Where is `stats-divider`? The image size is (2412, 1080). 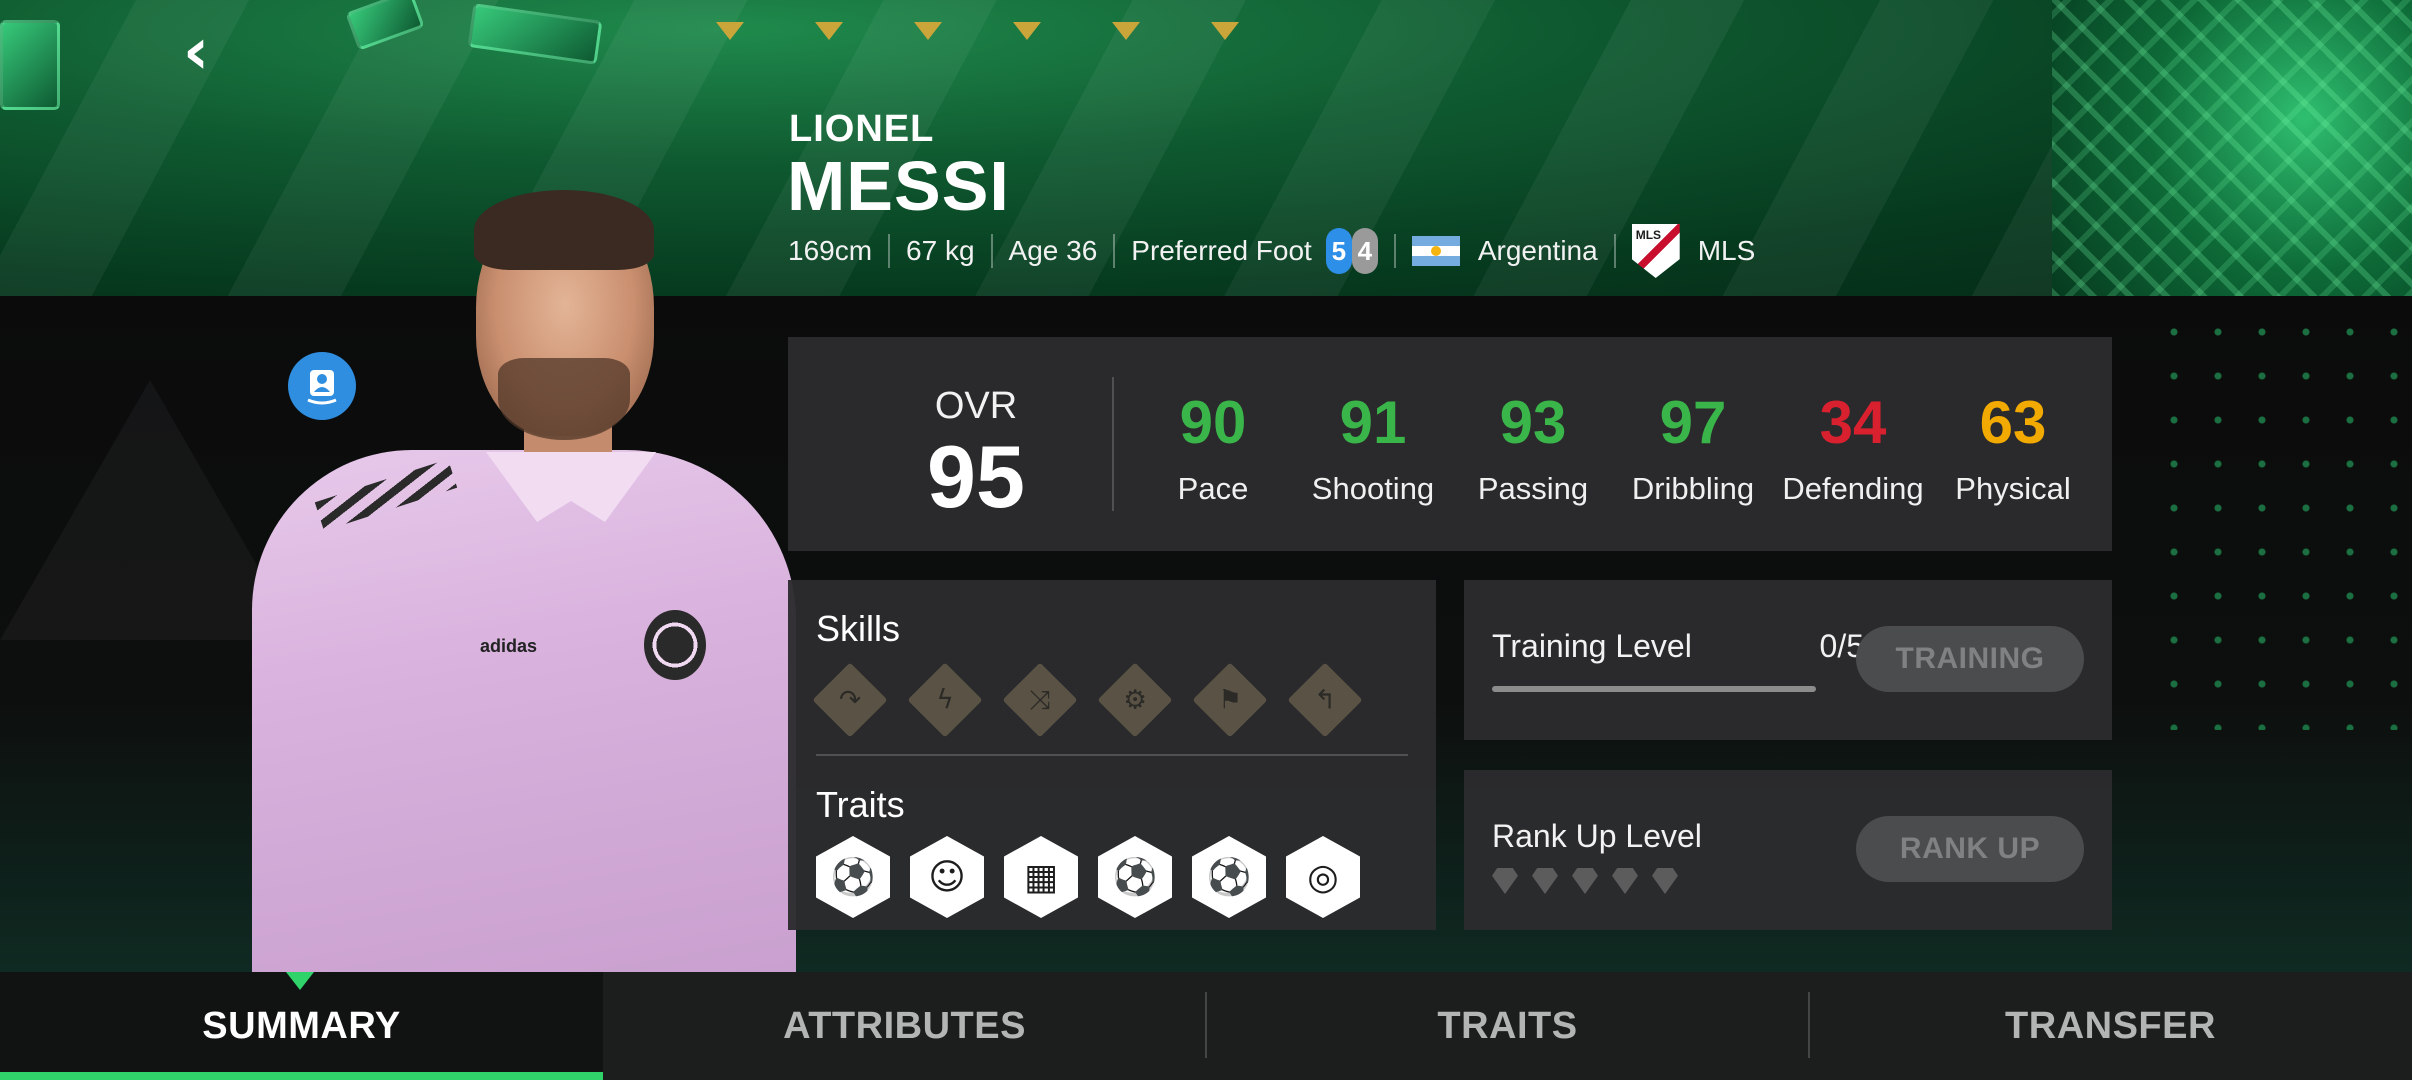
stats-divider is located at coordinates (1113, 444).